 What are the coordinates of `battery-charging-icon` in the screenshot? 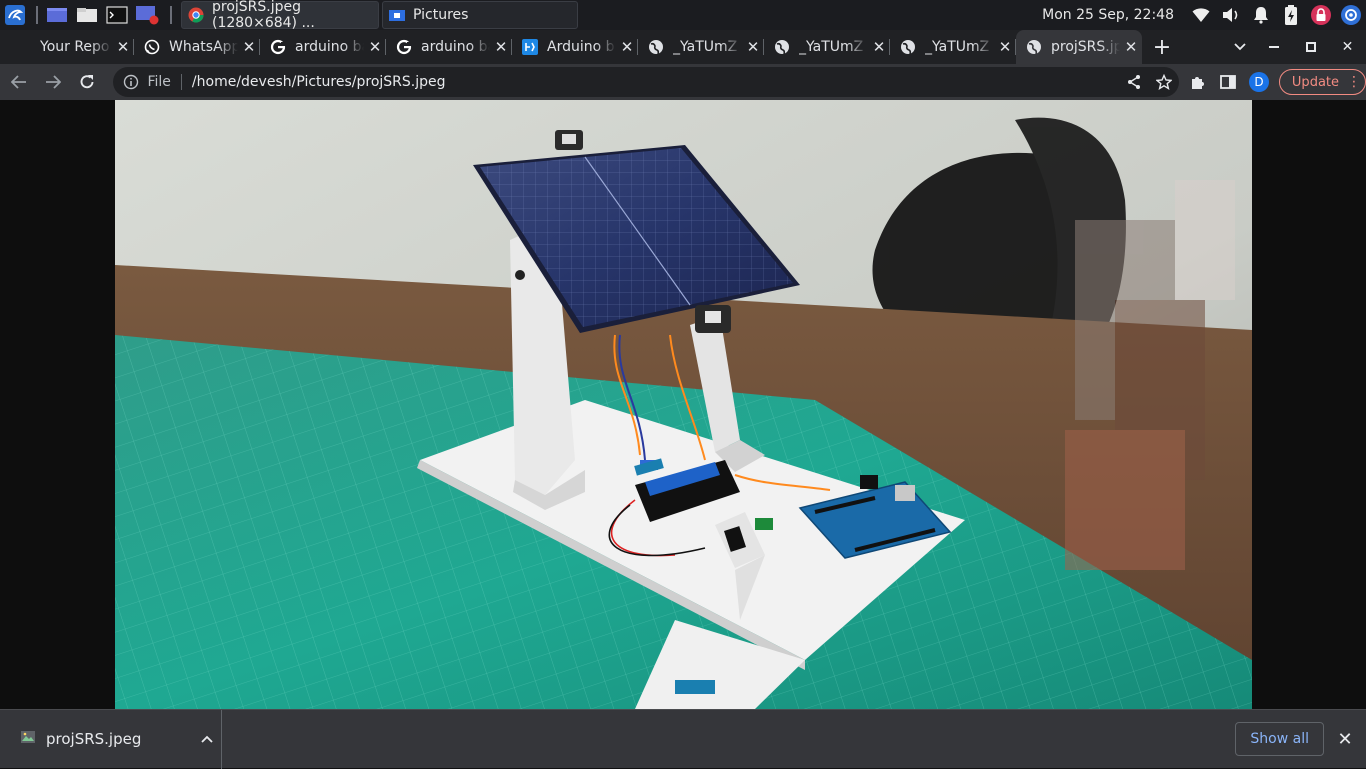 It's located at (1291, 15).